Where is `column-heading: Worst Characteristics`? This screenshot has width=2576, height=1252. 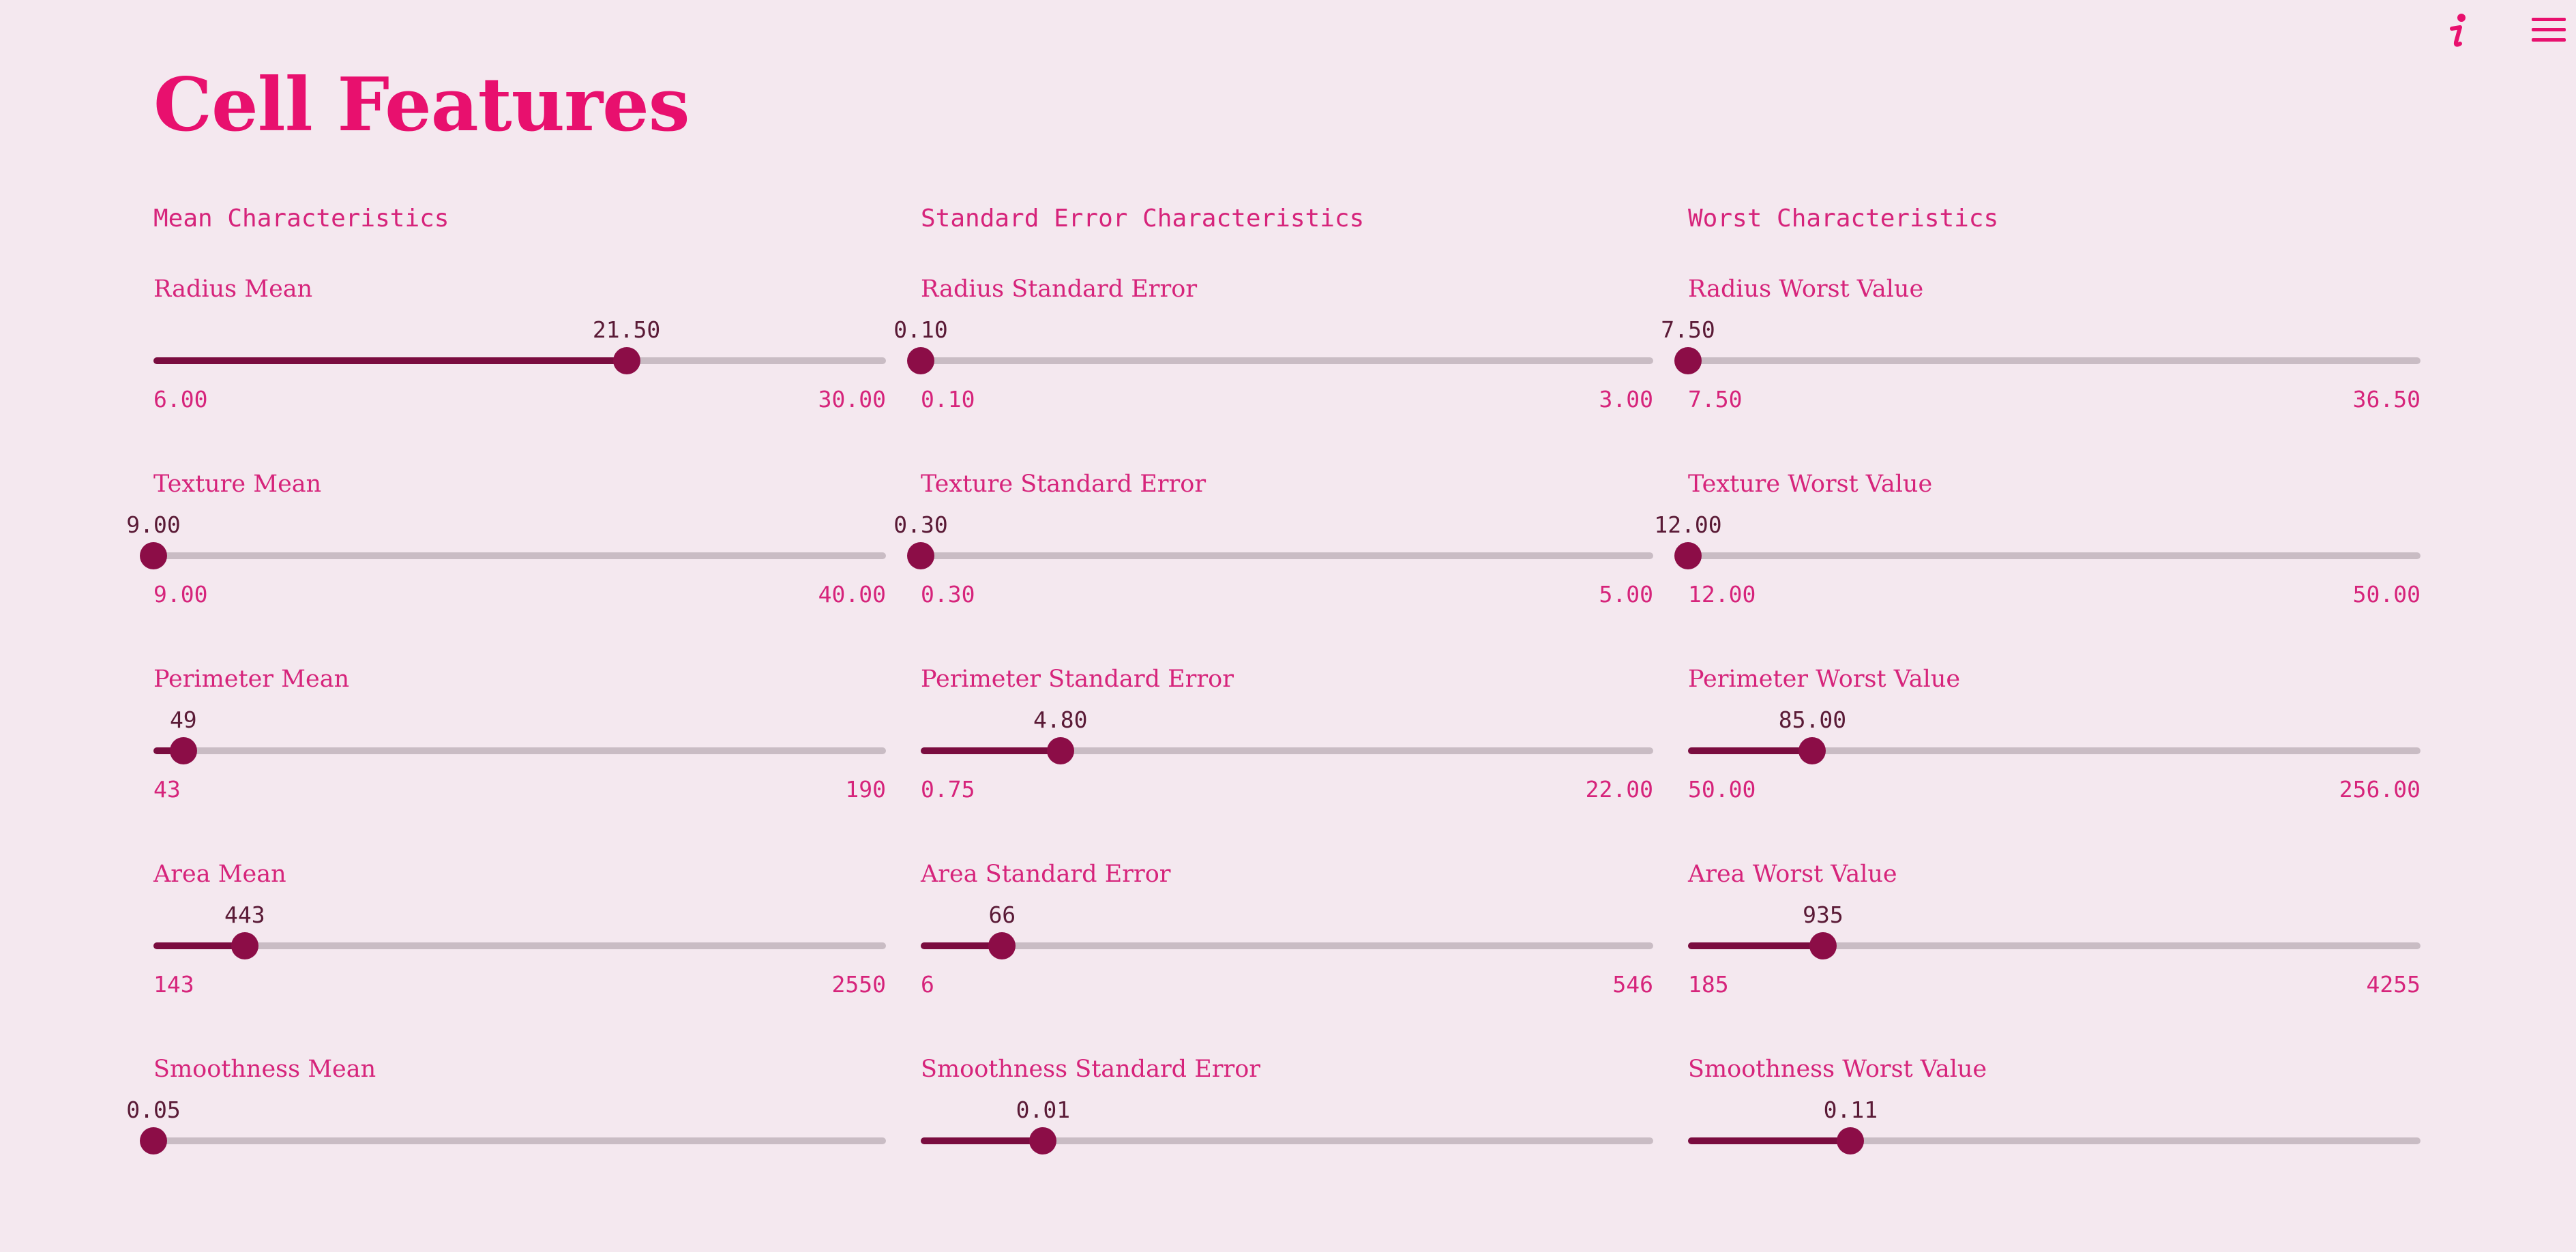
column-heading: Worst Characteristics is located at coordinates (1843, 219).